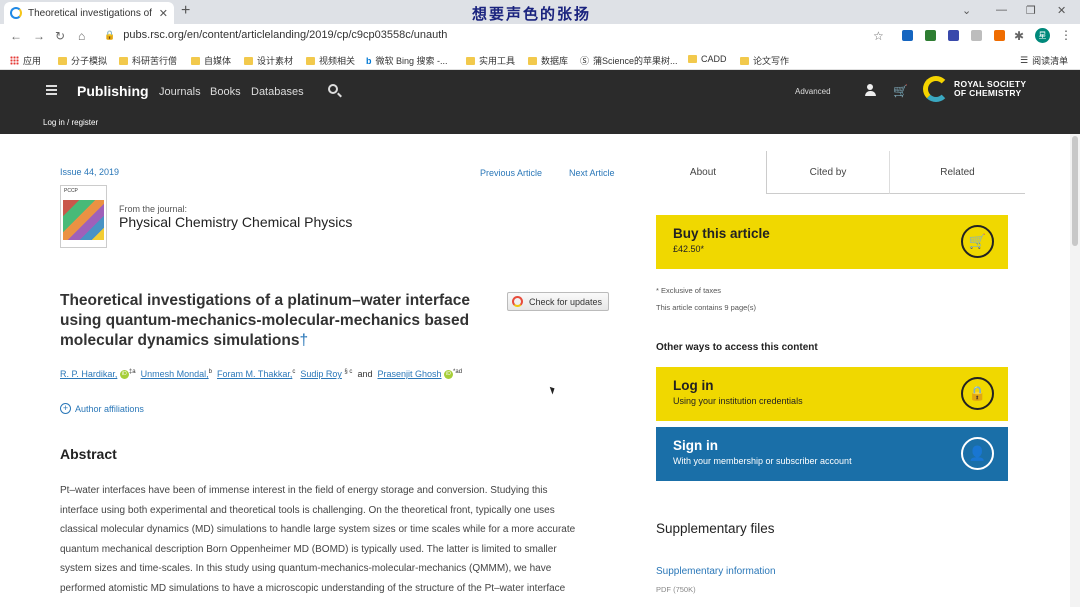 Image resolution: width=1080 pixels, height=607 pixels. I want to click on browser-tab: Theoretical investigations of a ✕, so click(89, 13).